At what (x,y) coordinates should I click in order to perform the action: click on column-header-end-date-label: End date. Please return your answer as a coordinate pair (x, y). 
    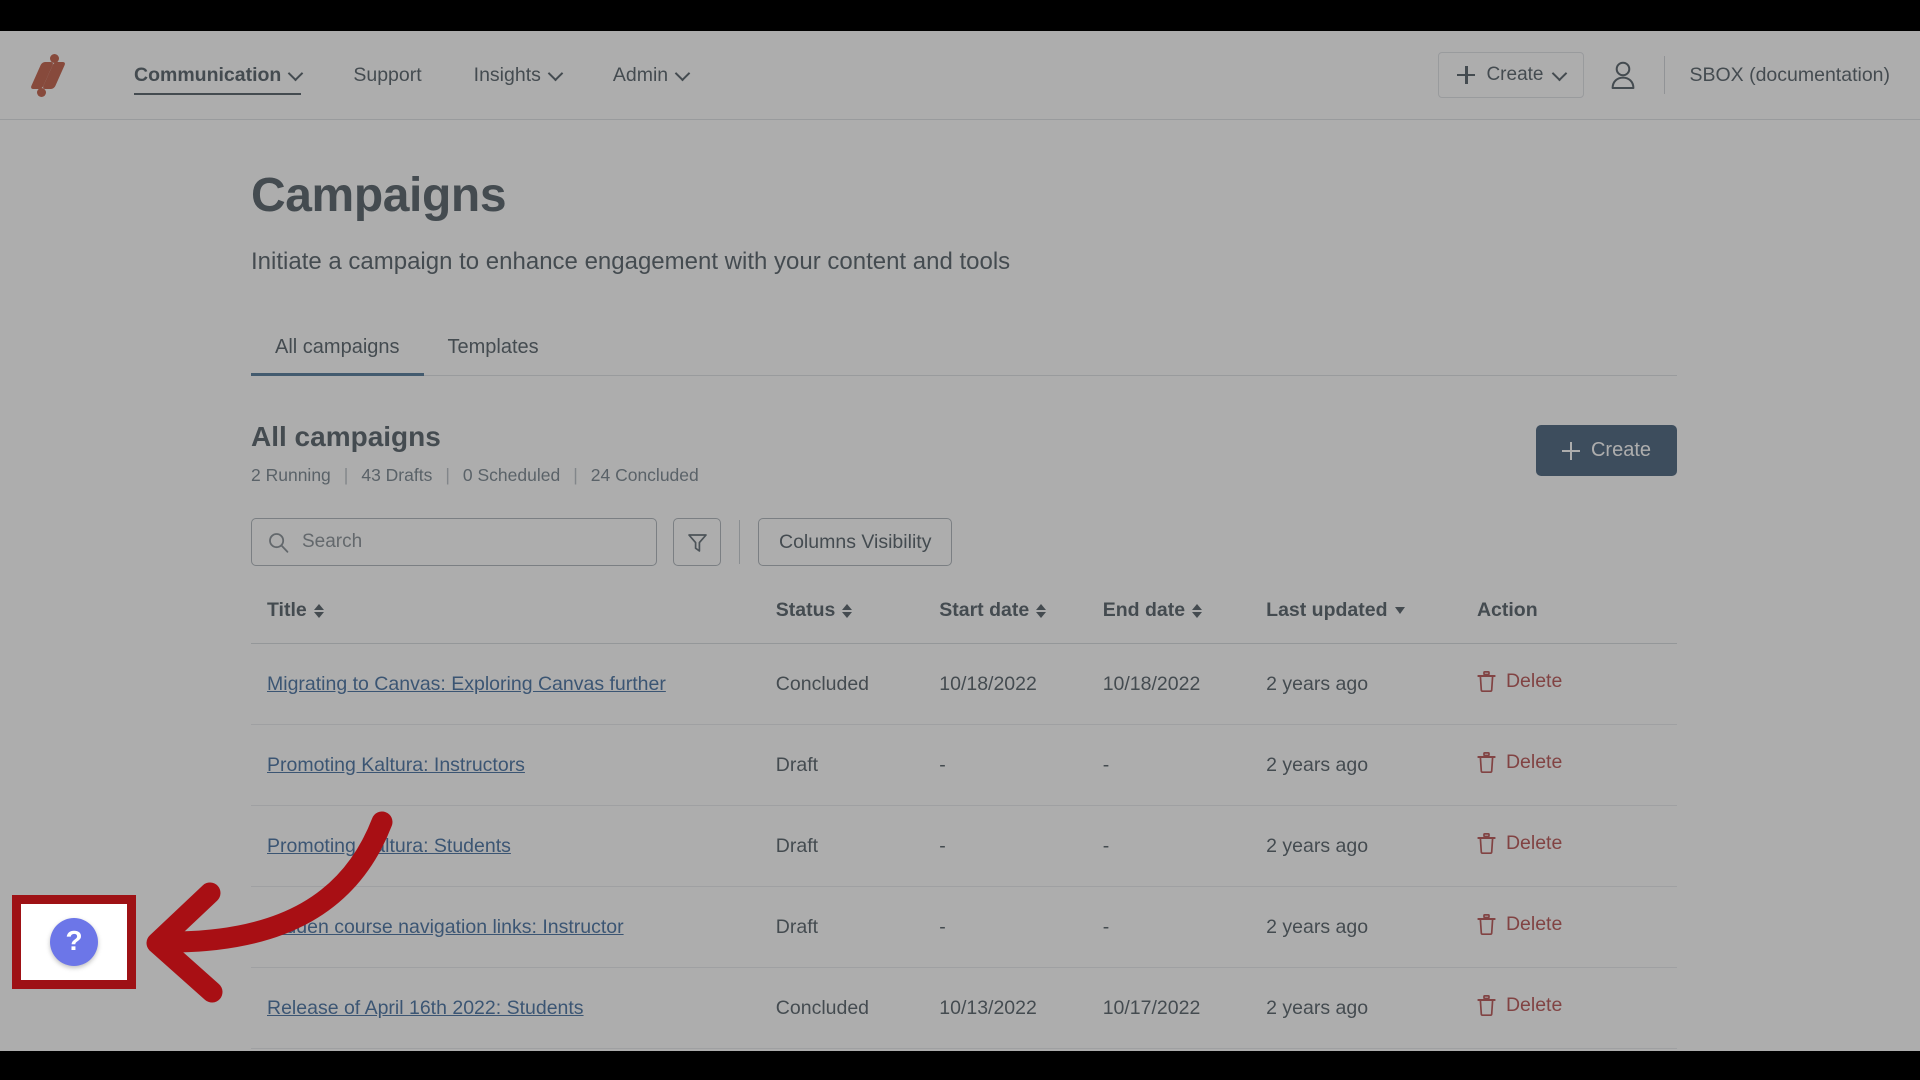
    Looking at the image, I should click on (1144, 610).